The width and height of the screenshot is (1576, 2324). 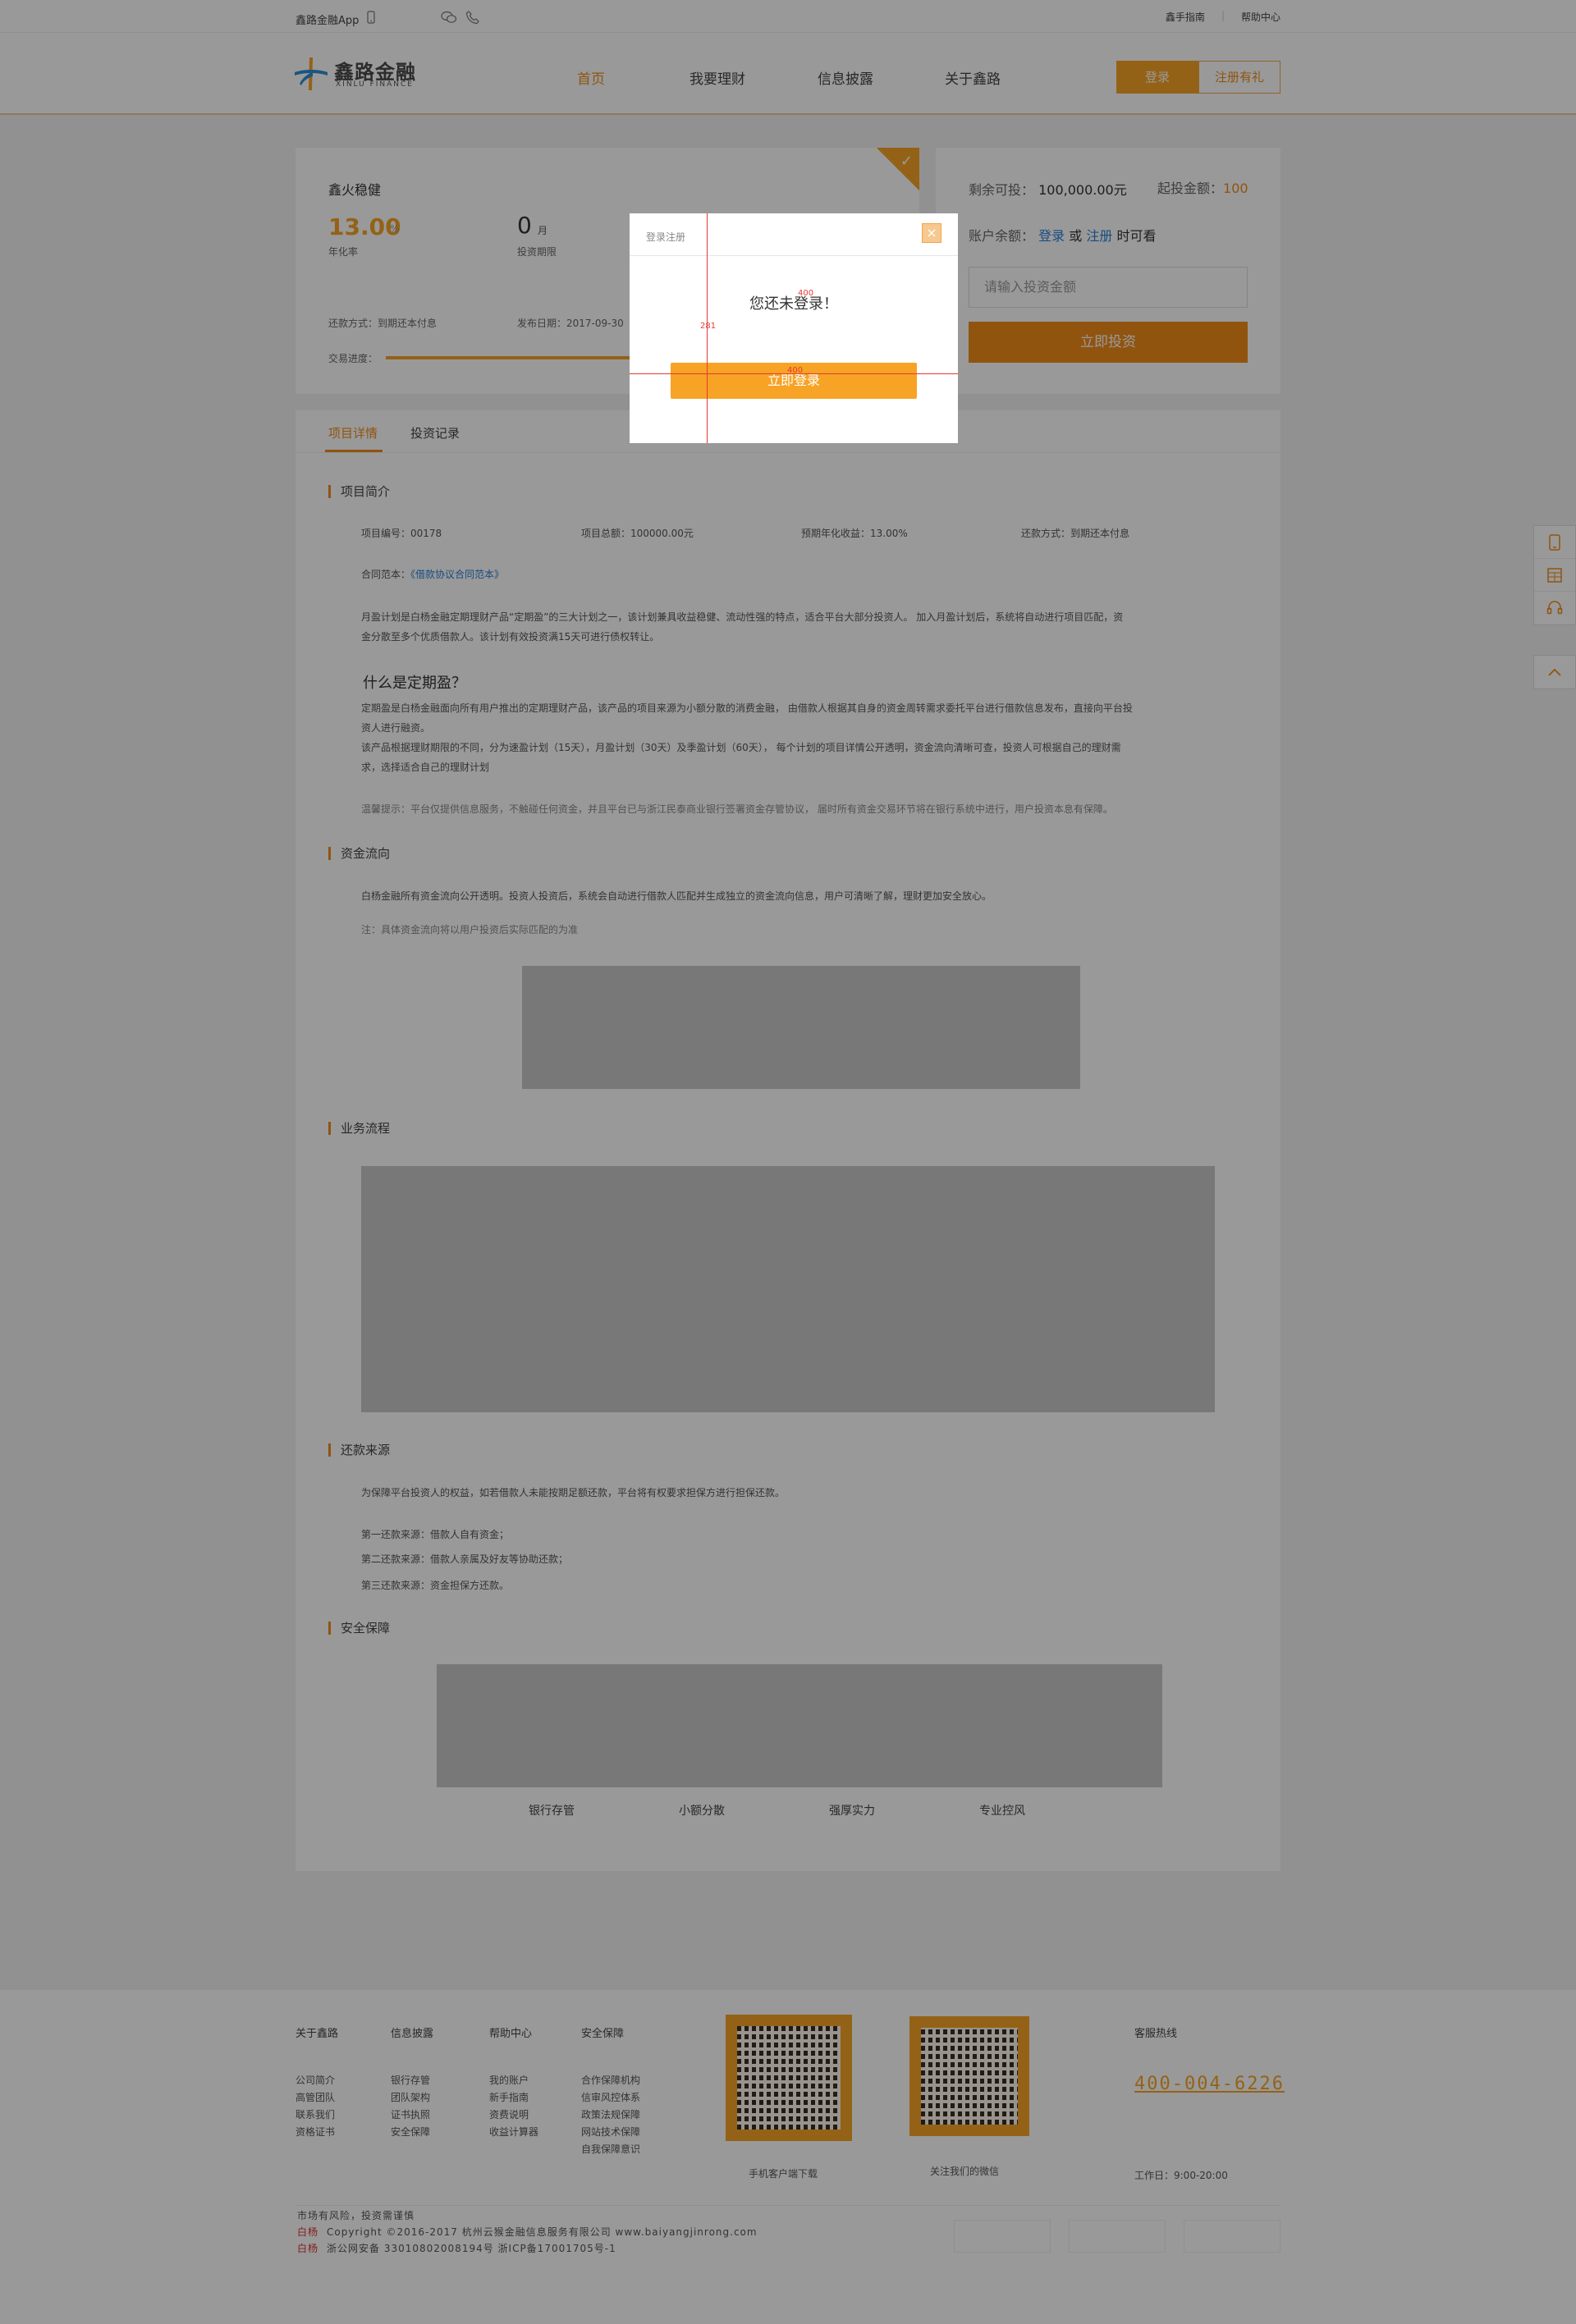 What do you see at coordinates (794, 328) in the screenshot?
I see `login-modal: 登录注册 × 您还未登录！ 立即登录 281 400 400` at bounding box center [794, 328].